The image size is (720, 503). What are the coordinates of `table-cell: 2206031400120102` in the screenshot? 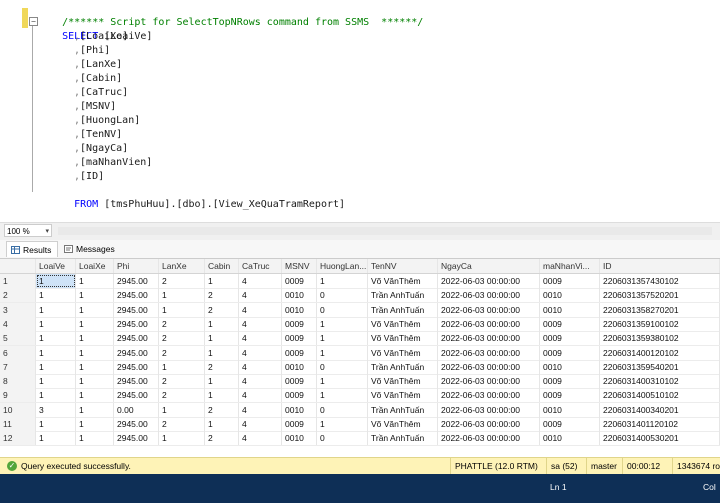 It's located at (660, 352).